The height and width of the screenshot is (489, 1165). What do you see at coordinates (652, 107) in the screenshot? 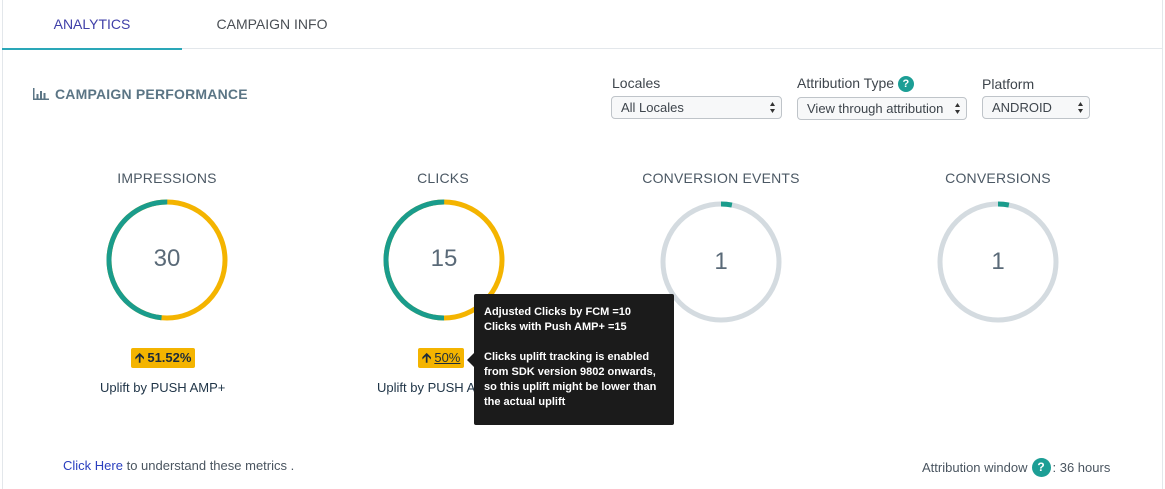
I see `locales-select-value: All Locales` at bounding box center [652, 107].